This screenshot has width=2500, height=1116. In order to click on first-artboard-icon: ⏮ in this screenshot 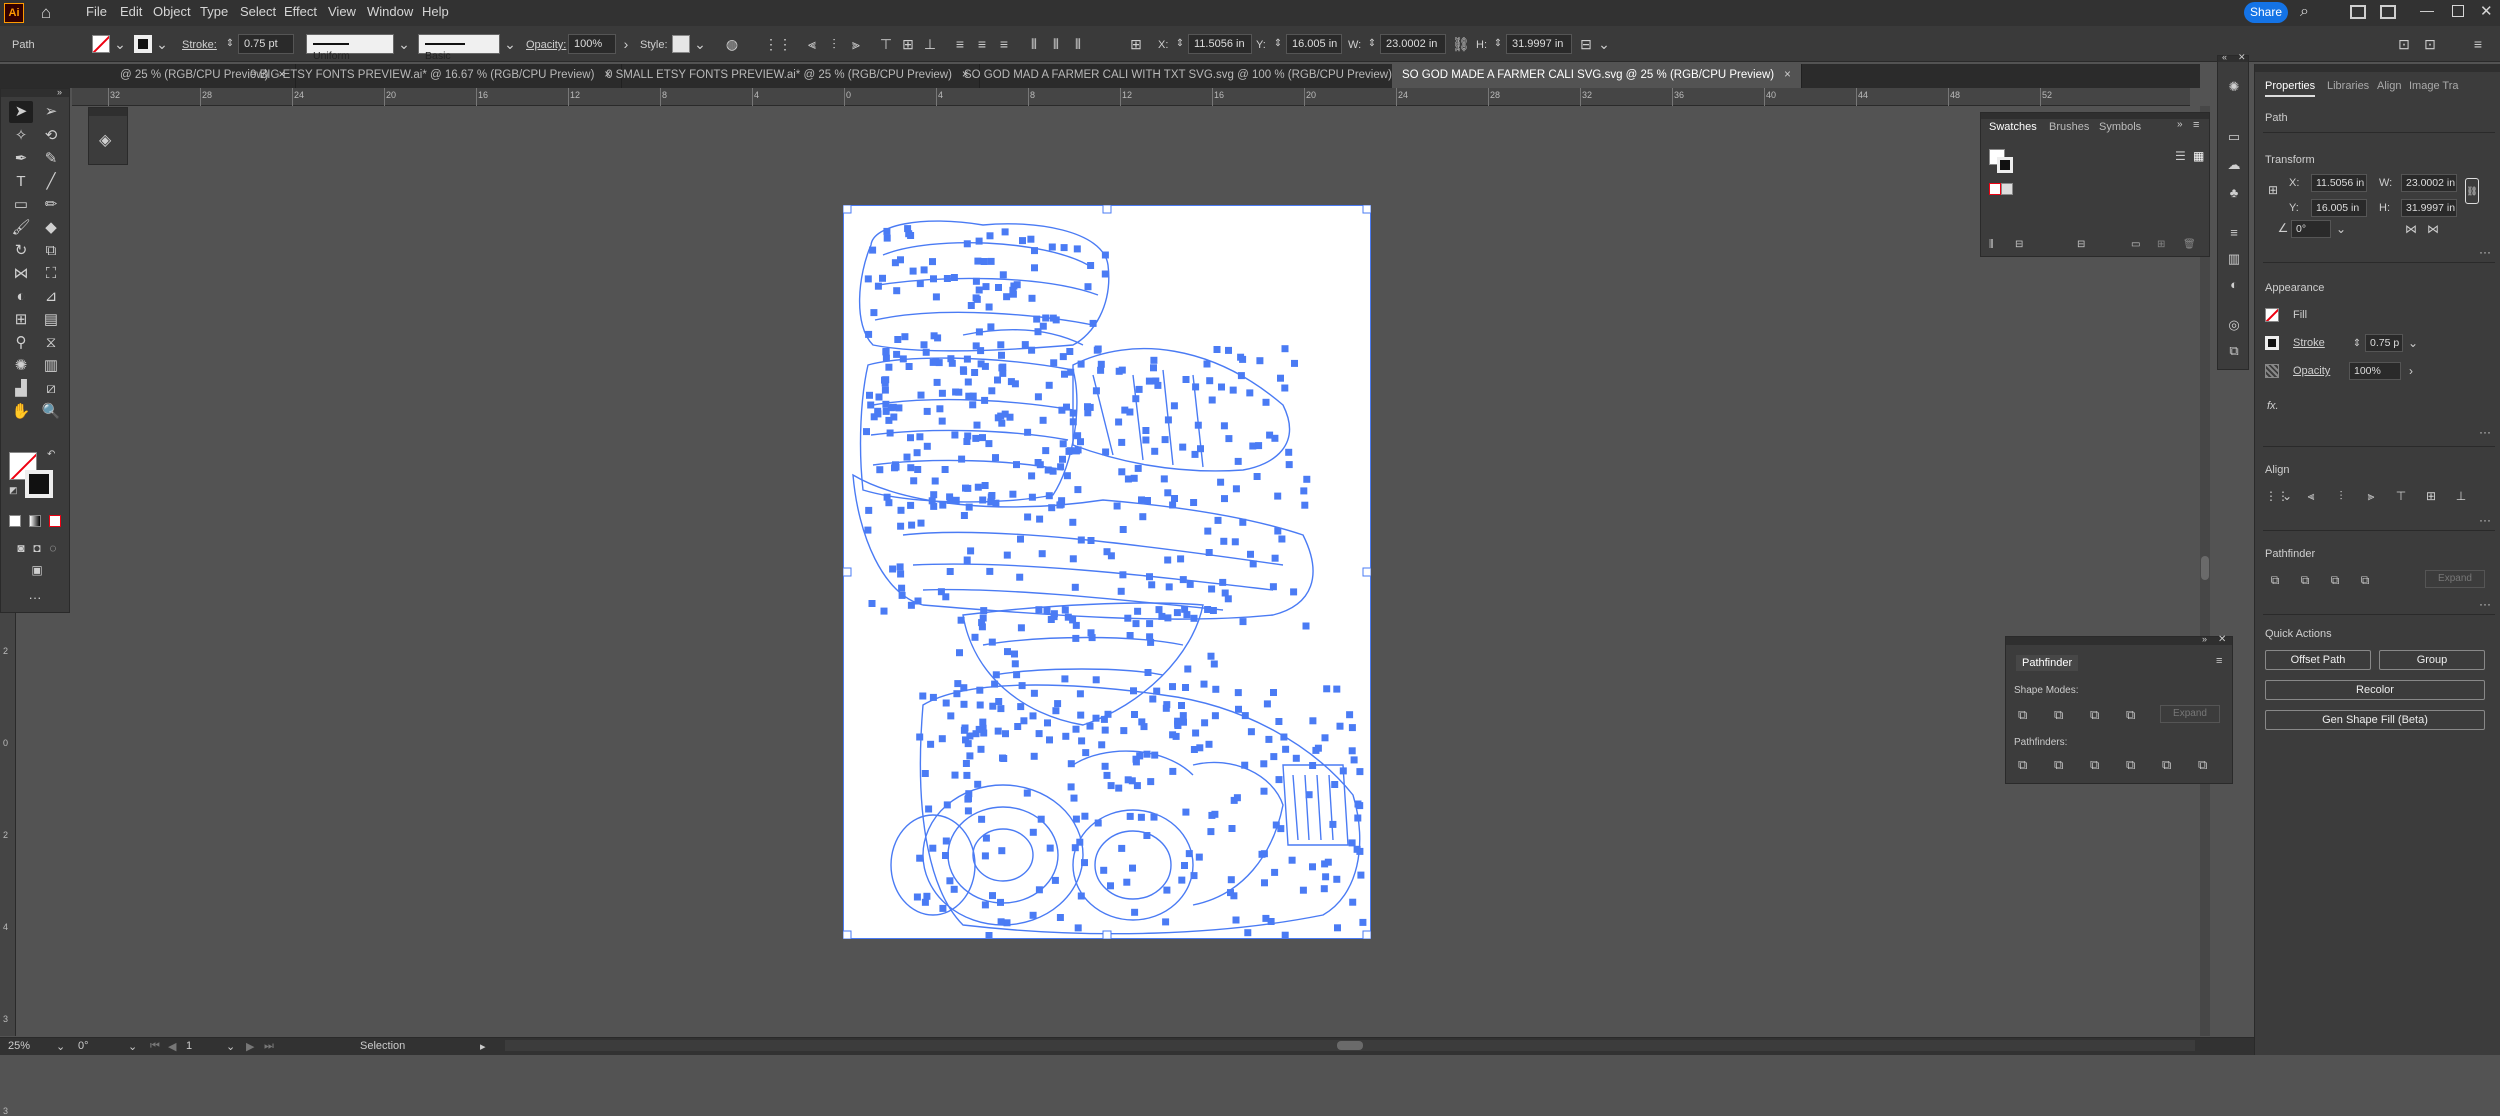, I will do `click(155, 1046)`.